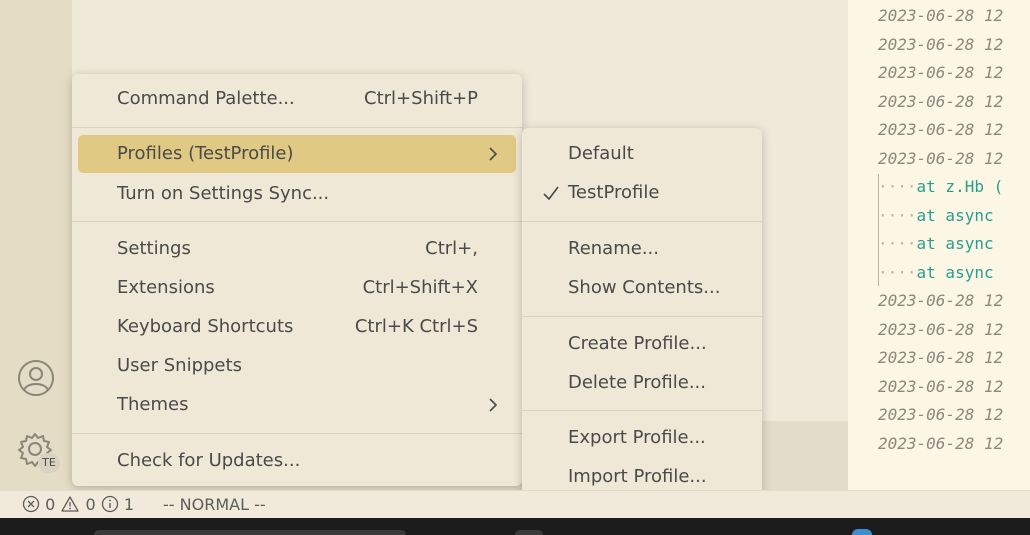 The height and width of the screenshot is (535, 1030). I want to click on menu-item-shortcut: Ctrl+K Ctrl+S, so click(416, 326).